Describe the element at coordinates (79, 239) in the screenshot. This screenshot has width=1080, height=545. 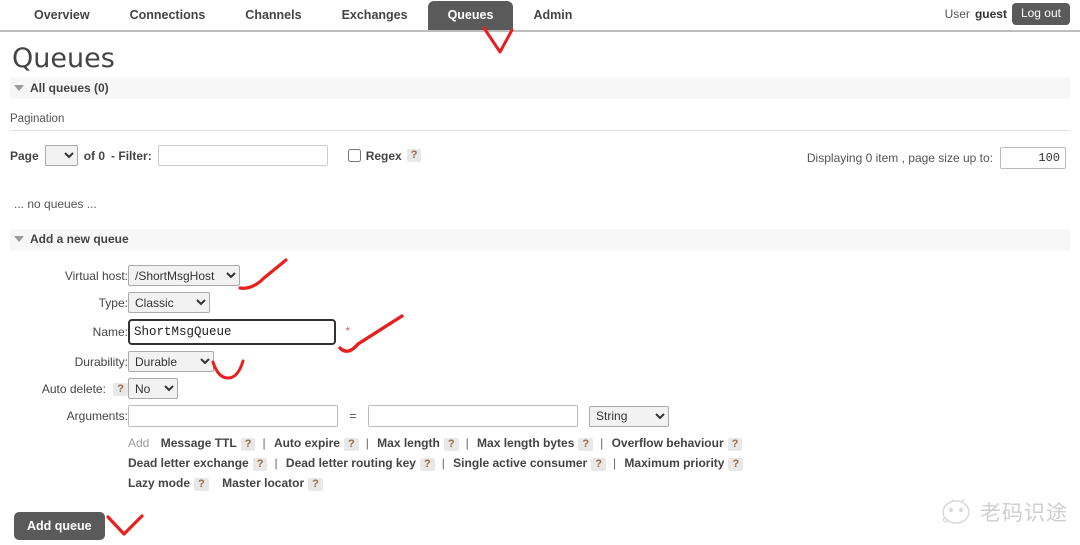
I see `add-queue-label: Add a new queue` at that location.